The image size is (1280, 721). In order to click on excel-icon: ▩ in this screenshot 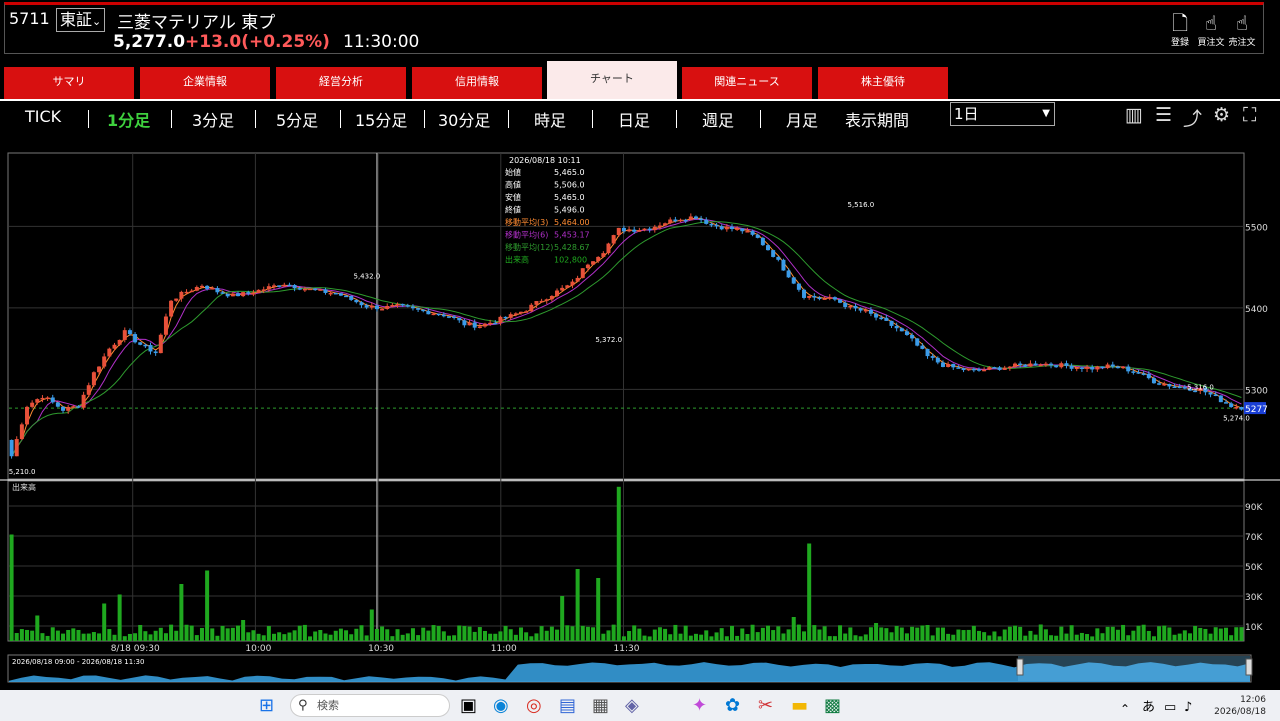, I will do `click(832, 706)`.